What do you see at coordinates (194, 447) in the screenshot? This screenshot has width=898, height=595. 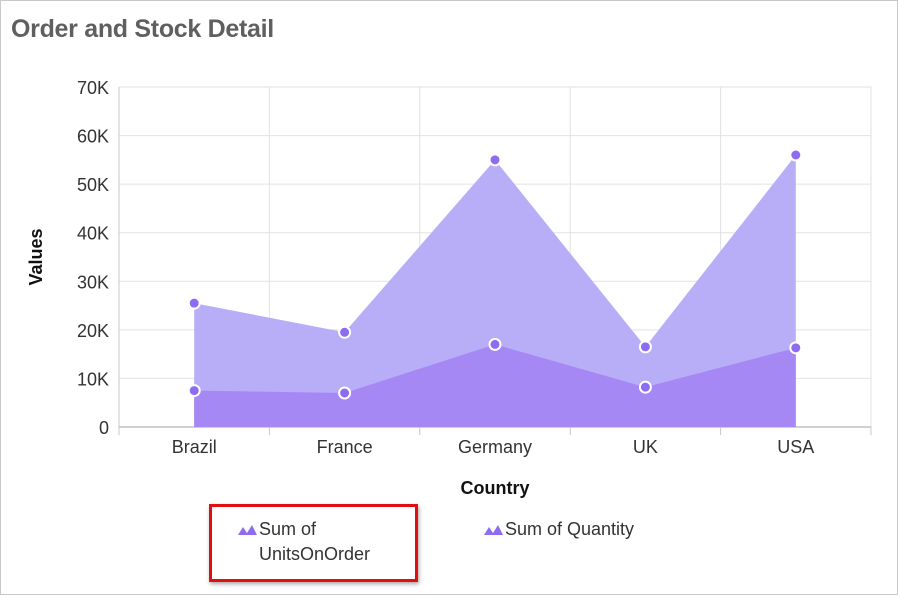 I see `x-tick-label: Brazil` at bounding box center [194, 447].